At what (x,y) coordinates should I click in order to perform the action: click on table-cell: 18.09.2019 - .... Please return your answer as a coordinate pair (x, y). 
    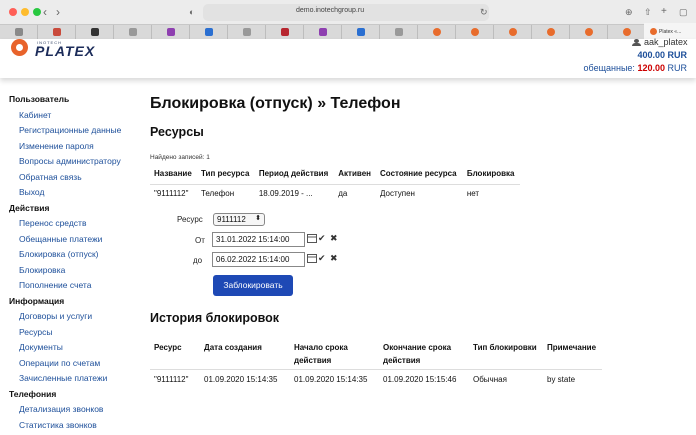
    Looking at the image, I should click on (285, 193).